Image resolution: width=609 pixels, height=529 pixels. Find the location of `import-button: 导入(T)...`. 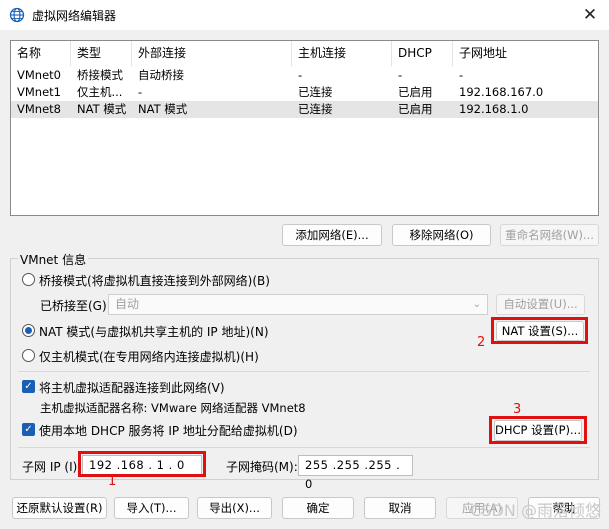

import-button: 导入(T)... is located at coordinates (151, 508).